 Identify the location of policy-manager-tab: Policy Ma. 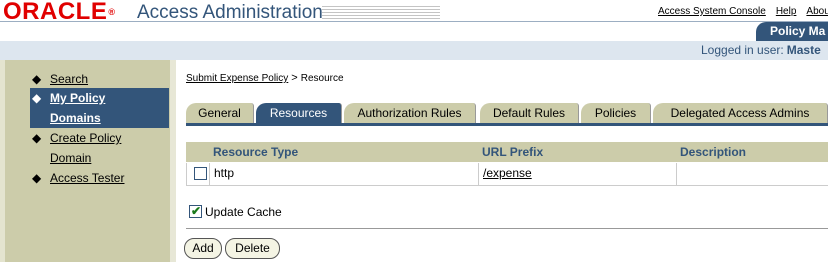
(792, 31).